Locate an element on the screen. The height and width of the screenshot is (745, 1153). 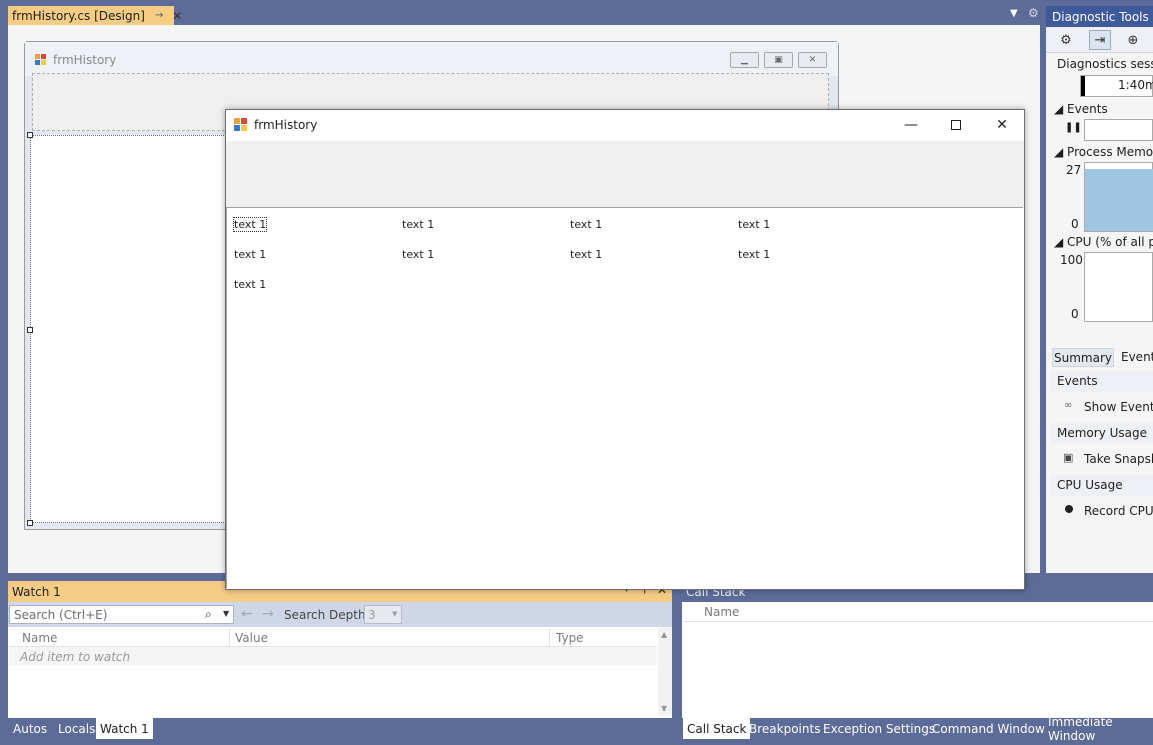
memory-max-label: 27 is located at coordinates (1074, 170).